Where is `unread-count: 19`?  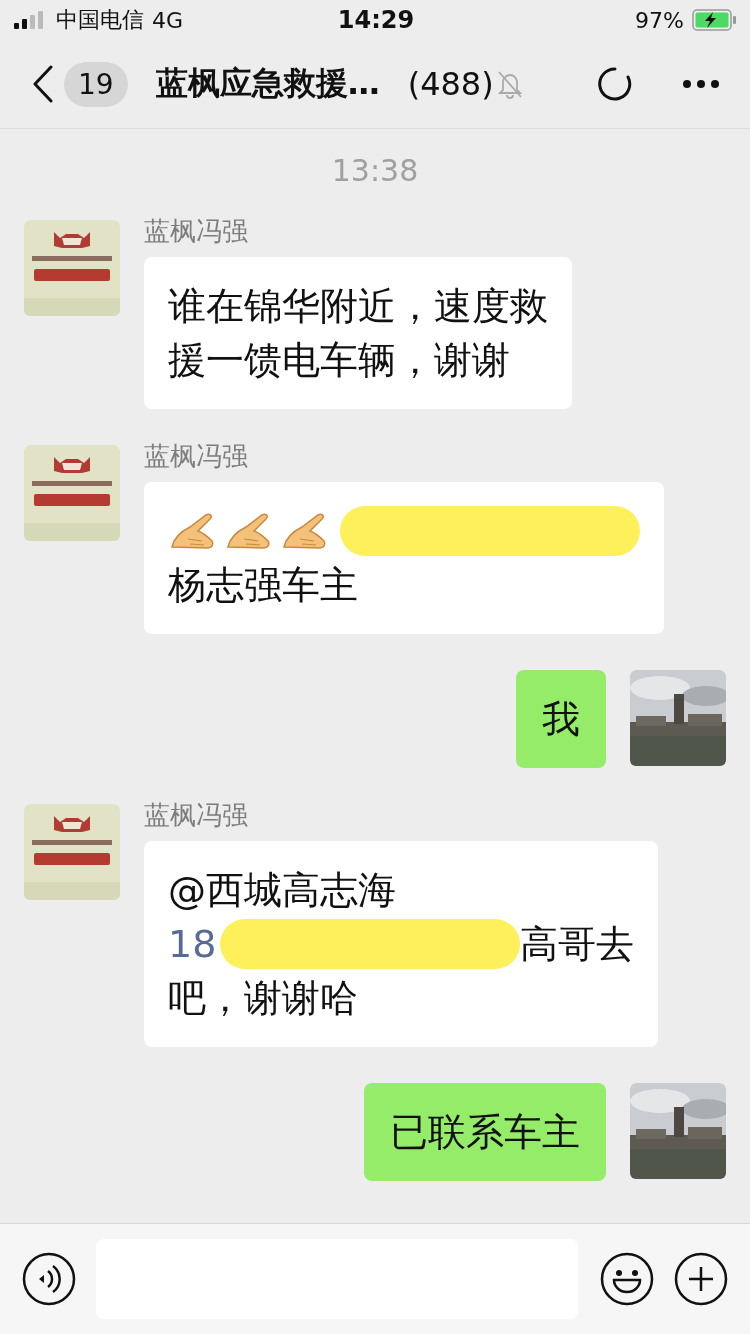
unread-count: 19 is located at coordinates (96, 84).